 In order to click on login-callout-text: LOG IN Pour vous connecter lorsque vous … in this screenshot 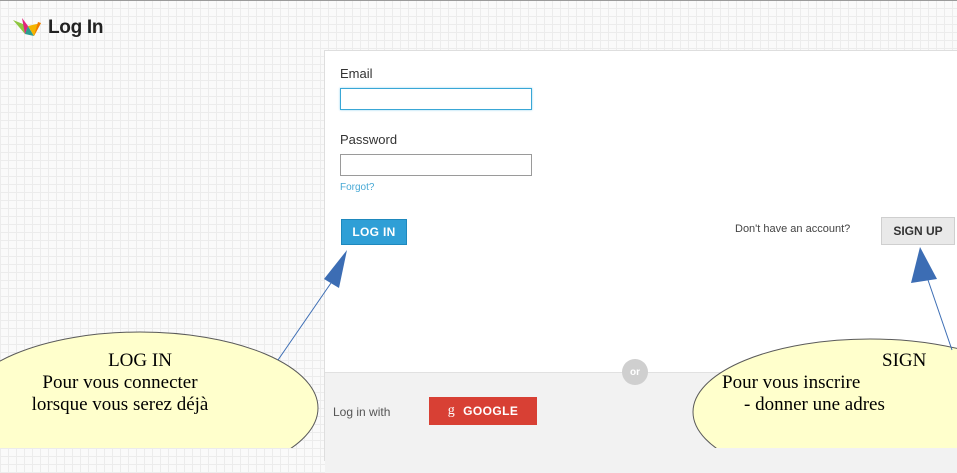, I will do `click(136, 383)`.